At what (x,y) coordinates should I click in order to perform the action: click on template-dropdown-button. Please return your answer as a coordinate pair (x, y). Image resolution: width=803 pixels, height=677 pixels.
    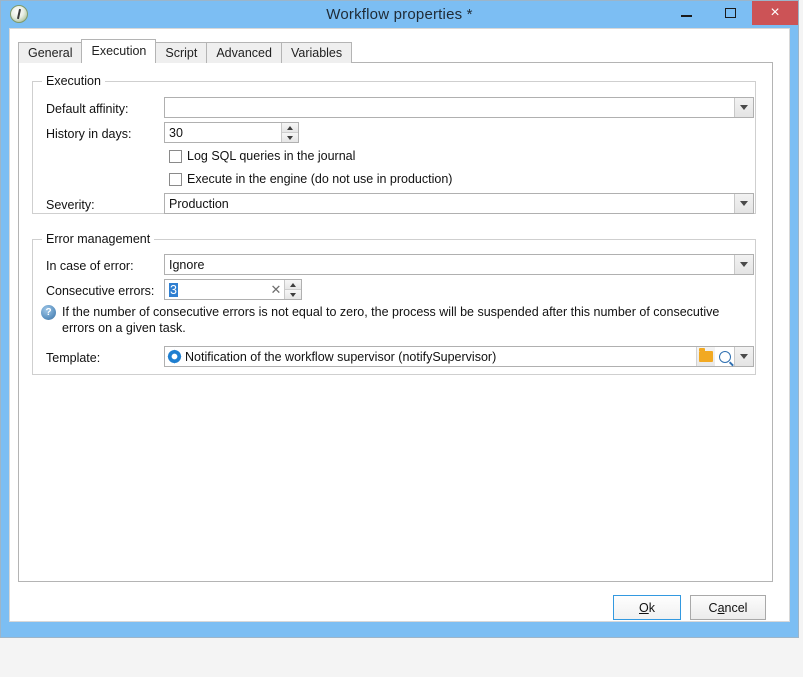
    Looking at the image, I should click on (743, 356).